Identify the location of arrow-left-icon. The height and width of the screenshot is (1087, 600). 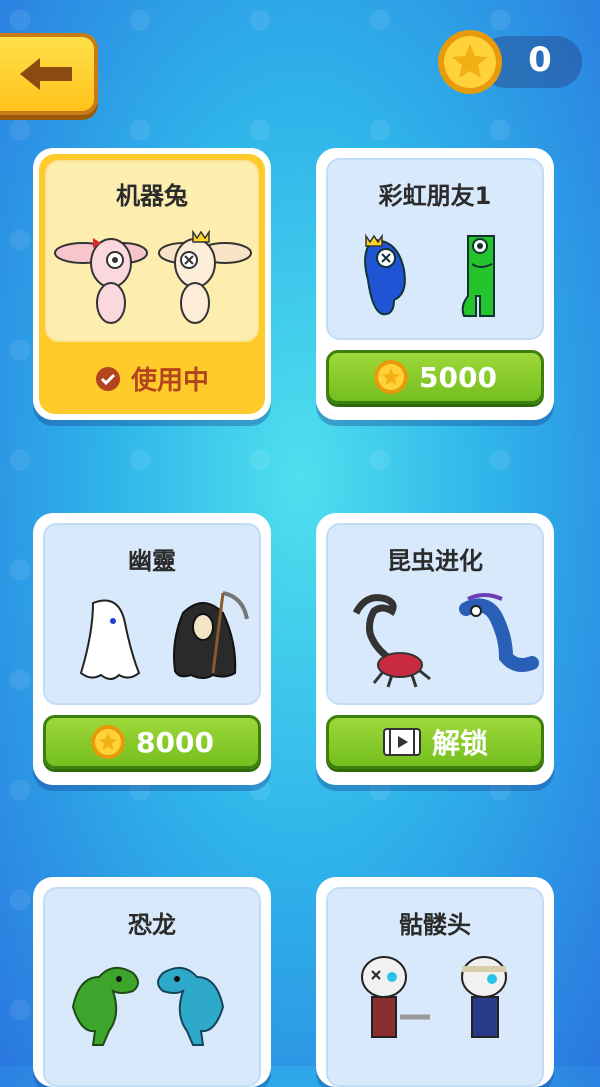
(46, 74).